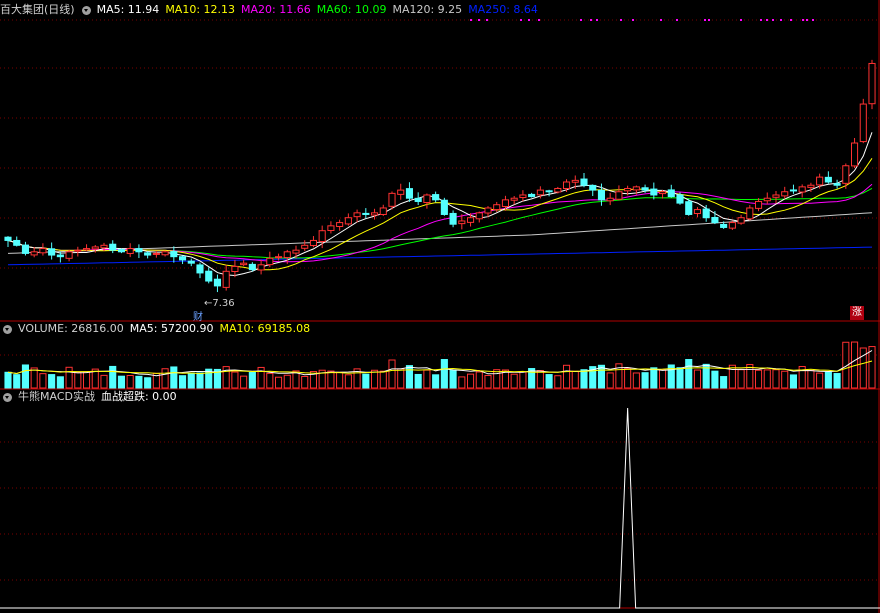  What do you see at coordinates (71, 328) in the screenshot?
I see `volume-value: VOLUME: 26816.00` at bounding box center [71, 328].